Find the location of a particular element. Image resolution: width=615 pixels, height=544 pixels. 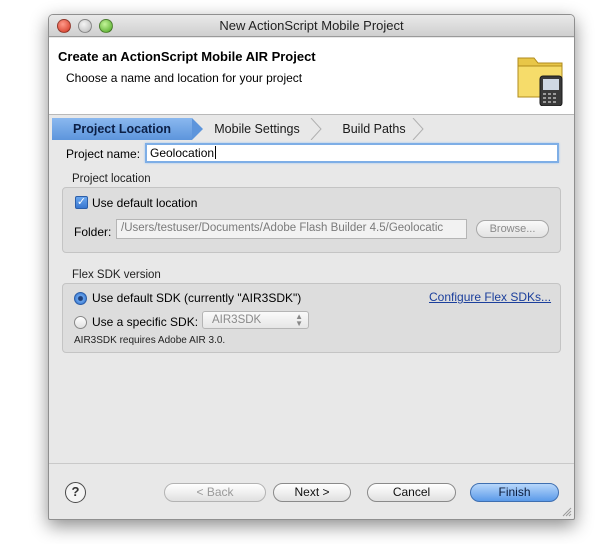

title-bar: New ActionScript Mobile Project is located at coordinates (311, 26).